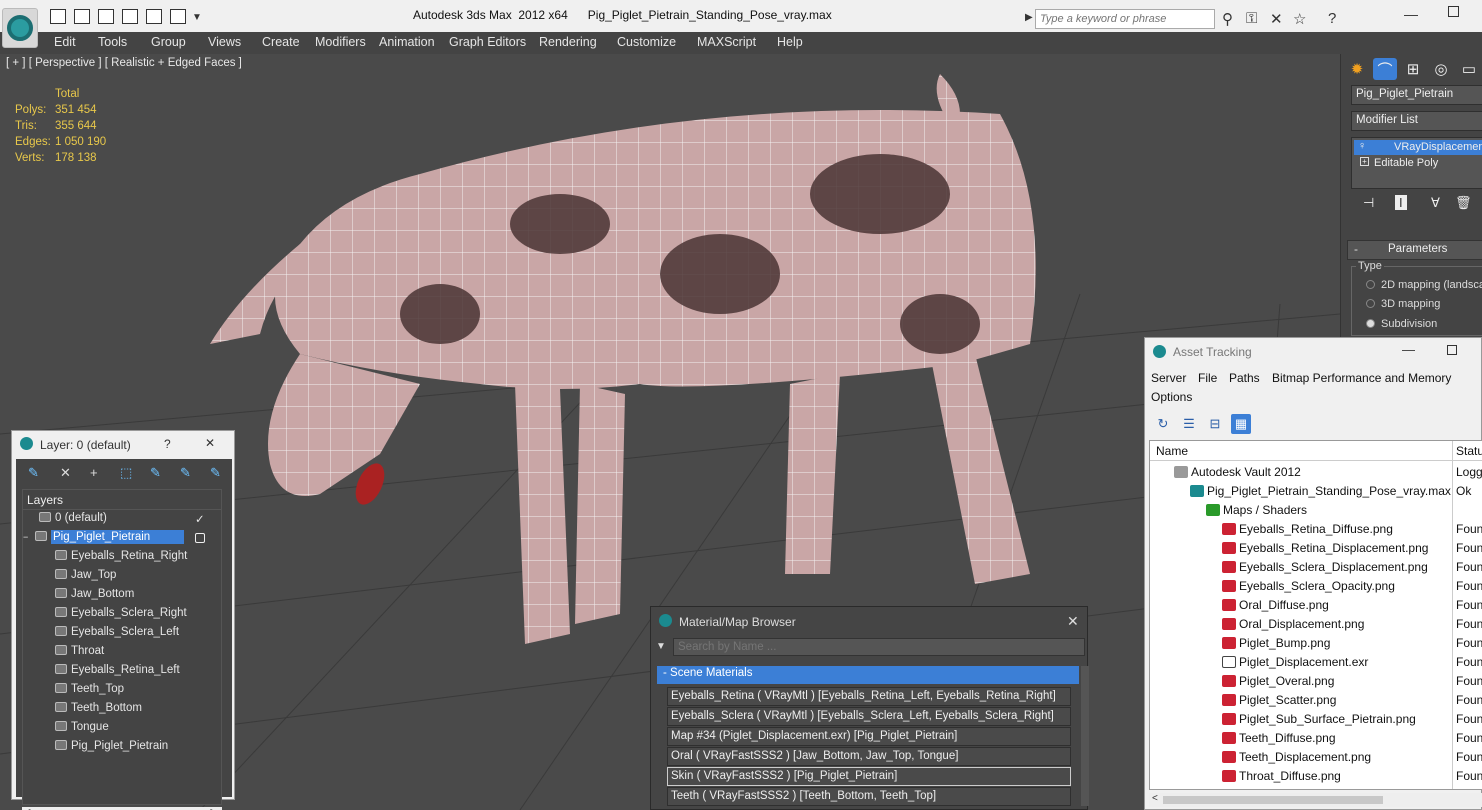  What do you see at coordinates (85, 578) in the screenshot?
I see `layer-row: Jaw_Top` at bounding box center [85, 578].